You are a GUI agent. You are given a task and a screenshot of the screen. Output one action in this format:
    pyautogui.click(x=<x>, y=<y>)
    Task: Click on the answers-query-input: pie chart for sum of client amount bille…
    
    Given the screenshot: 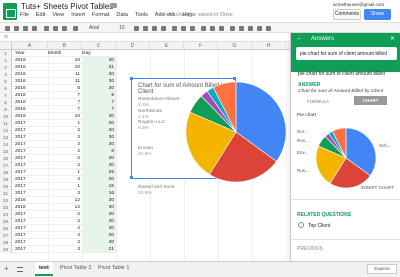 What is the action you would take?
    pyautogui.click(x=346, y=53)
    